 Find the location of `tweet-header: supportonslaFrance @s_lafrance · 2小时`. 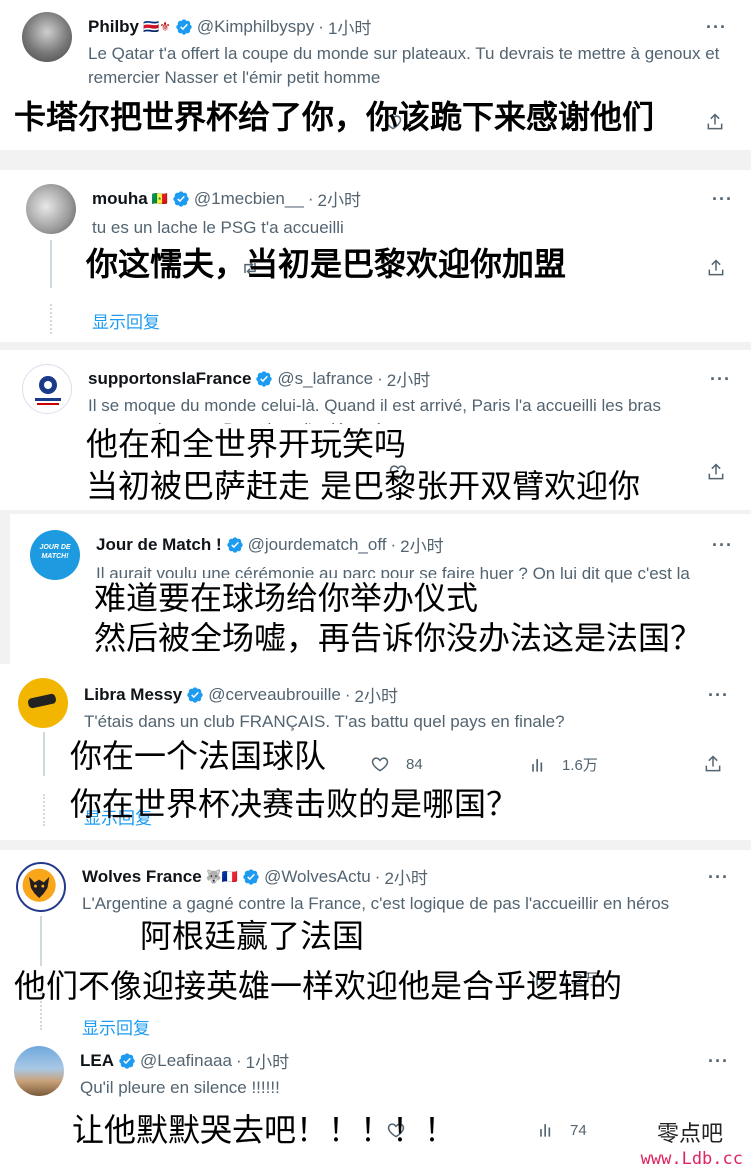

tweet-header: supportonslaFrance @s_lafrance · 2小时 is located at coordinates (259, 378).